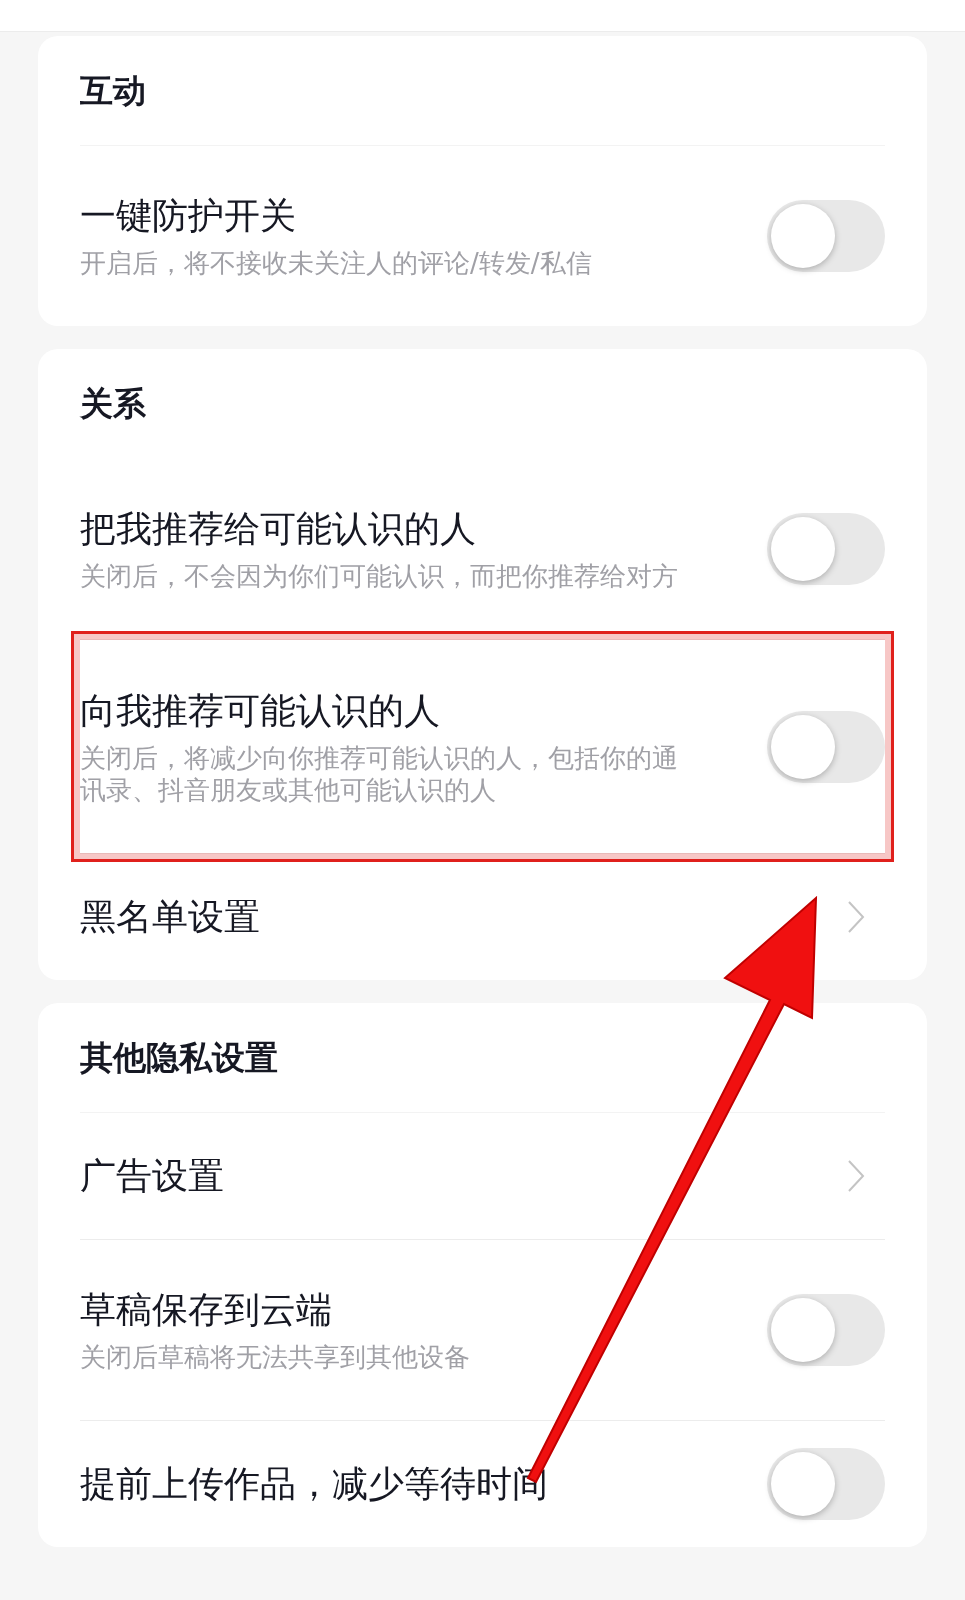 Image resolution: width=965 pixels, height=1600 pixels. I want to click on section-title: 互动, so click(113, 90).